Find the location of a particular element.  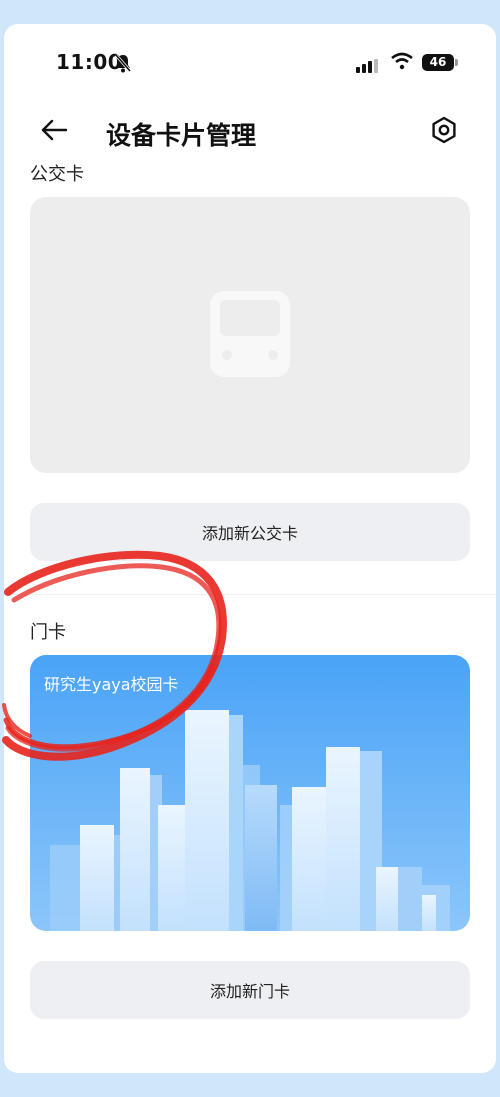

divider is located at coordinates (250, 594).